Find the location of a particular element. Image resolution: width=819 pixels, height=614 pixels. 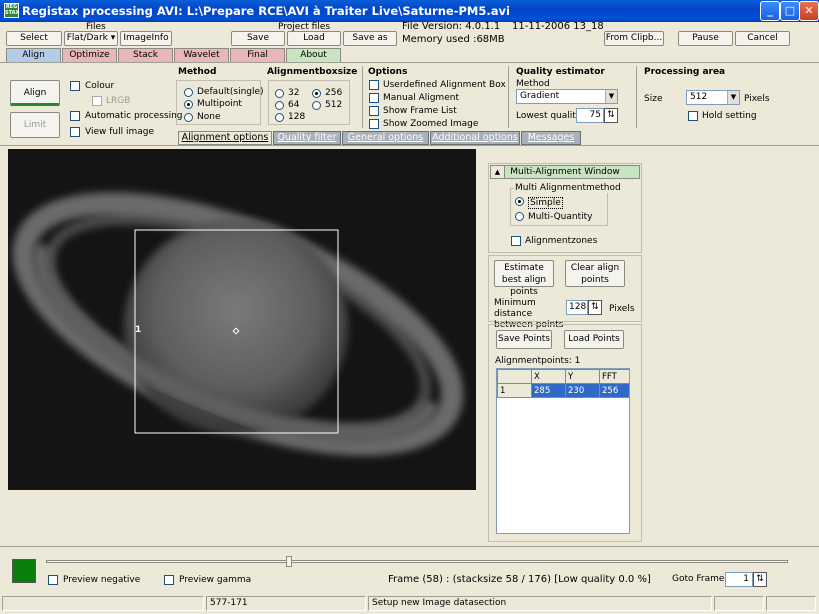

method-default-radio is located at coordinates (188, 92).